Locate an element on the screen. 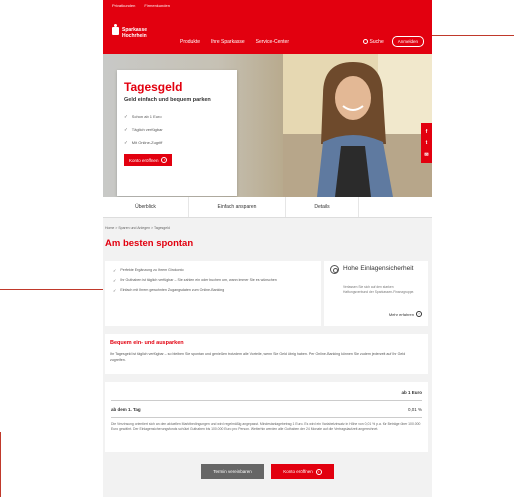 The image size is (514, 497). main-nav: Produkte Ihre Sparkasse Service-Center is located at coordinates (234, 42).